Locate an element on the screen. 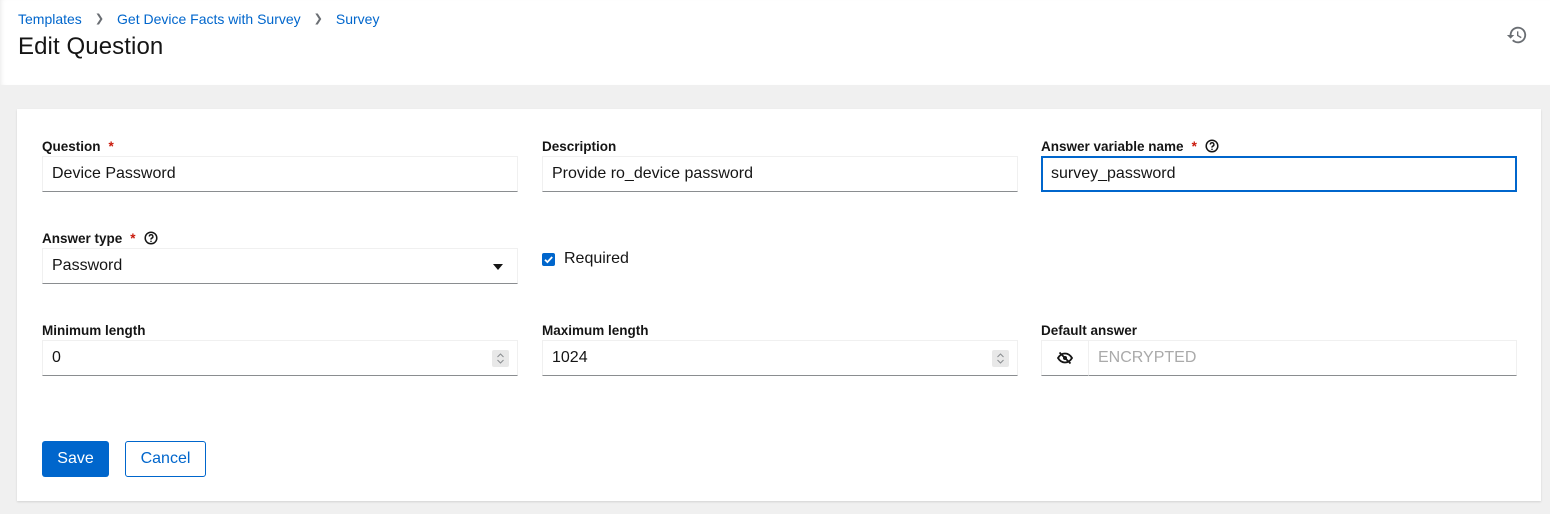 This screenshot has height=514, width=1550. default-answer-input: ENCRYPTED is located at coordinates (1303, 358).